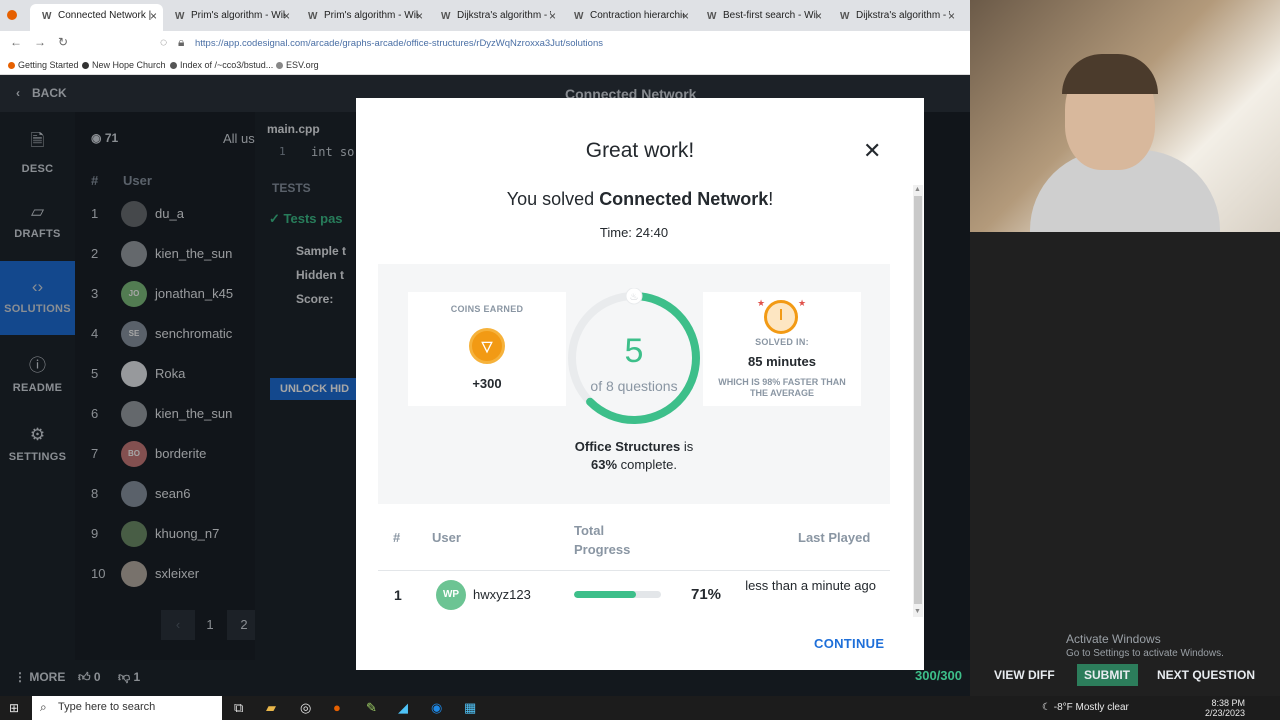  What do you see at coordinates (16, 42) in the screenshot?
I see `back-arrow-icon: ←` at bounding box center [16, 42].